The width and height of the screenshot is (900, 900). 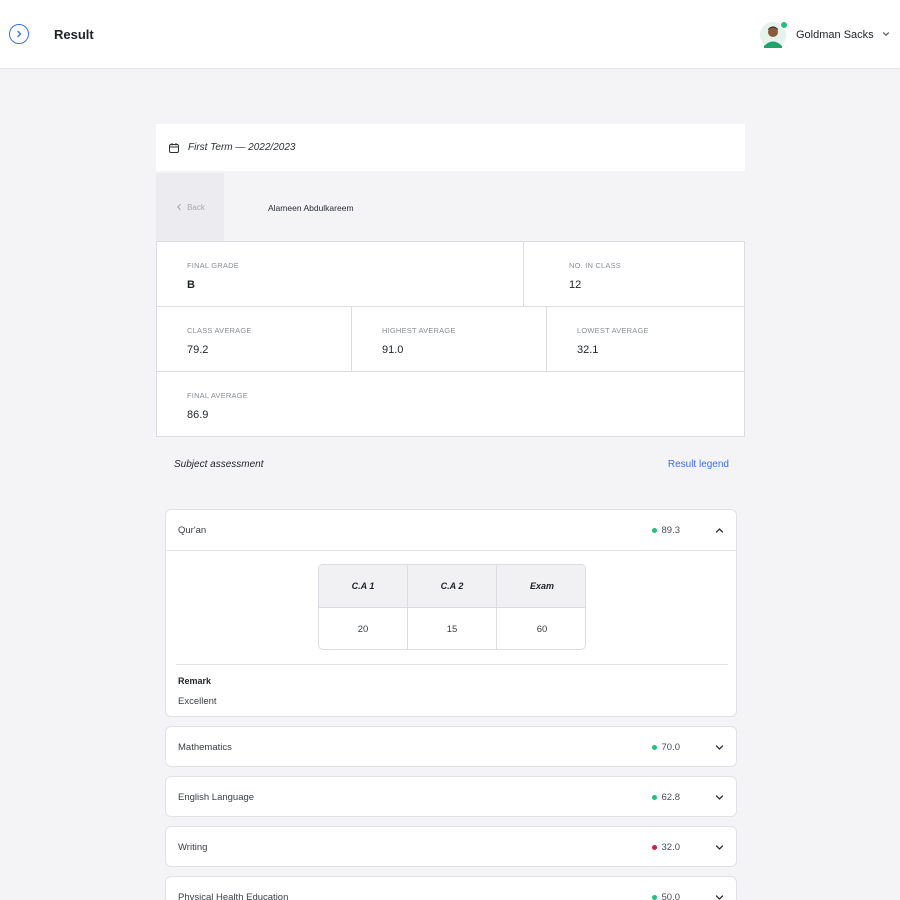 What do you see at coordinates (205, 747) in the screenshot?
I see `subject-name: Mathematics` at bounding box center [205, 747].